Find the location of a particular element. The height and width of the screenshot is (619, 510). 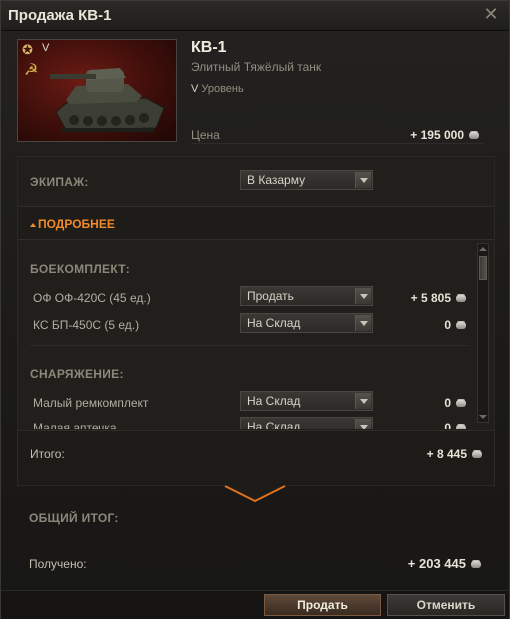

received-label: Получено: is located at coordinates (58, 564).